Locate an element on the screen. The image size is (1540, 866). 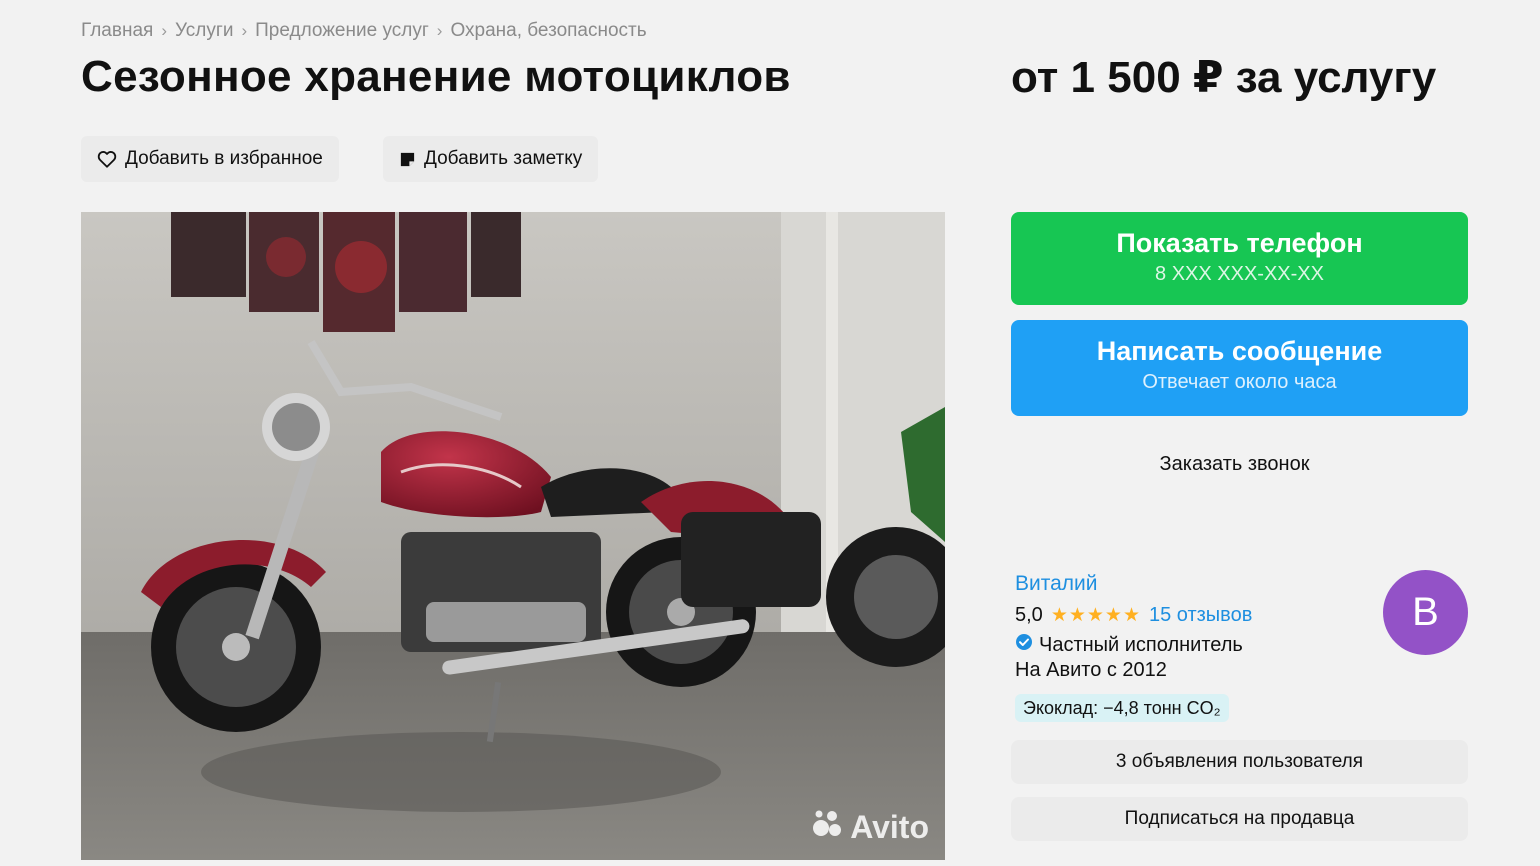
price: от 1 500 ₽ за услугу is located at coordinates (1224, 77).